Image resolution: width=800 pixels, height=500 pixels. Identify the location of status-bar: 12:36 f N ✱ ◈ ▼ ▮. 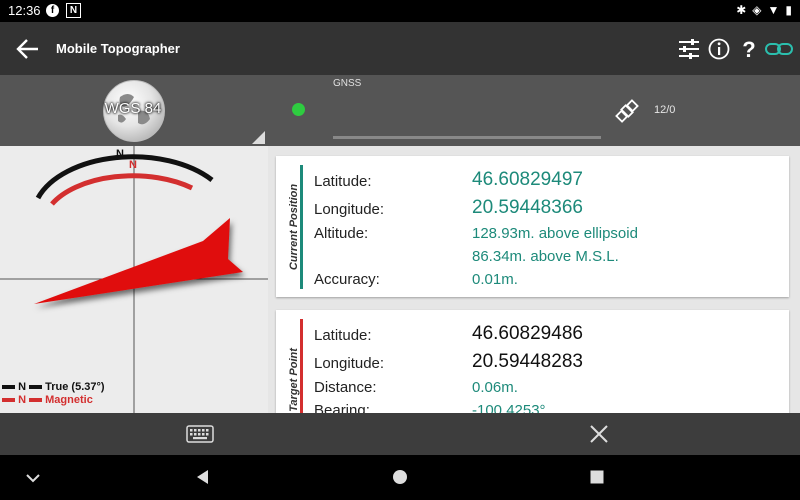
(400, 11).